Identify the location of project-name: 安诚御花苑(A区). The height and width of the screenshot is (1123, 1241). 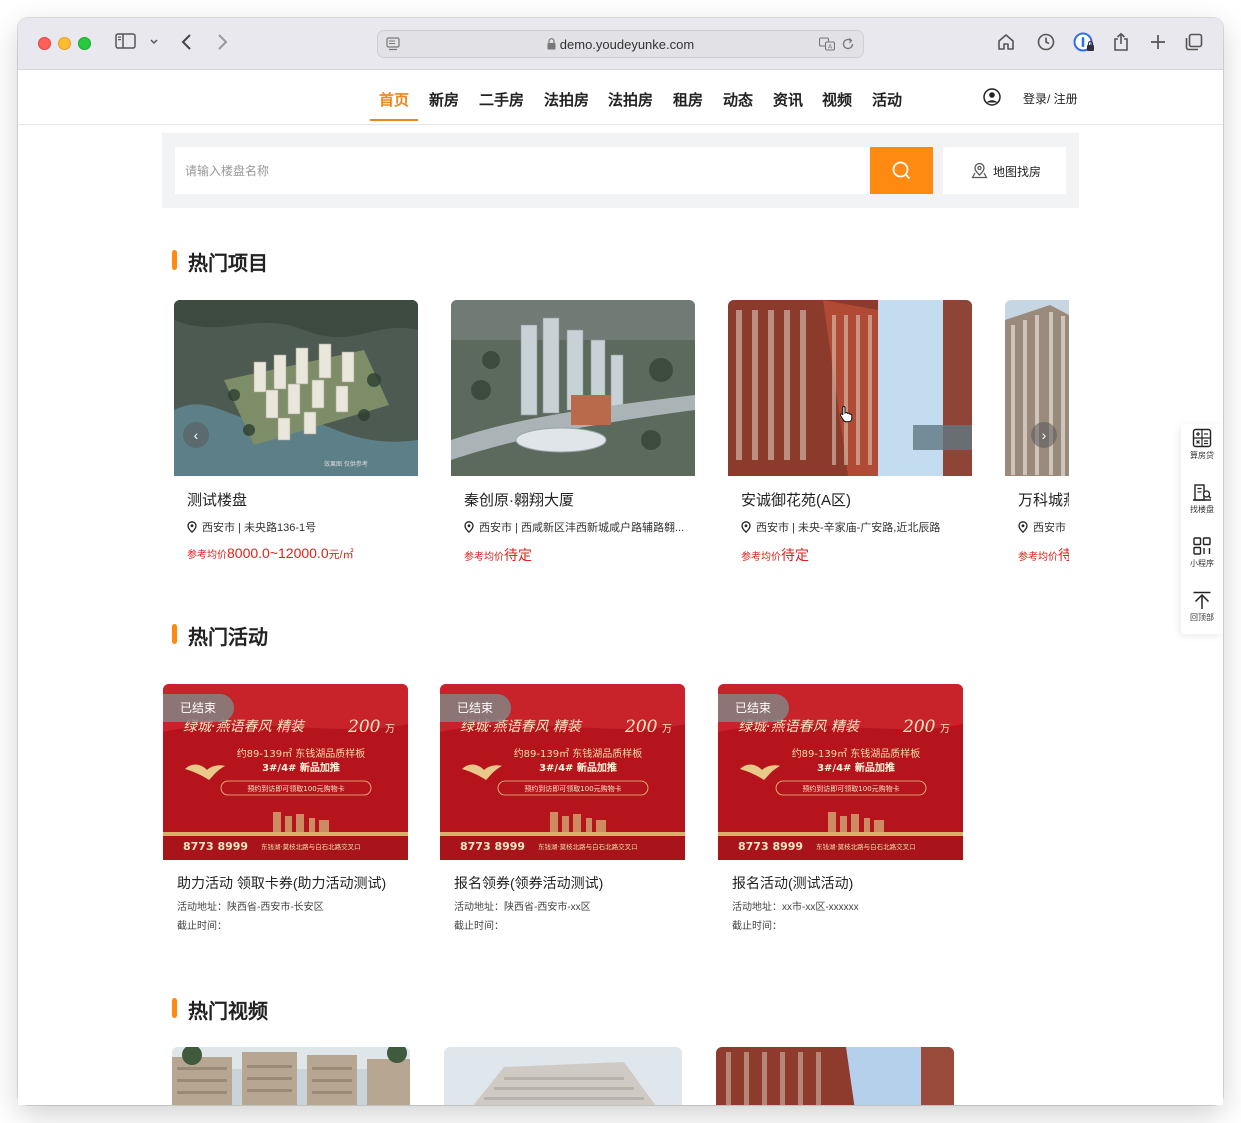
(796, 500).